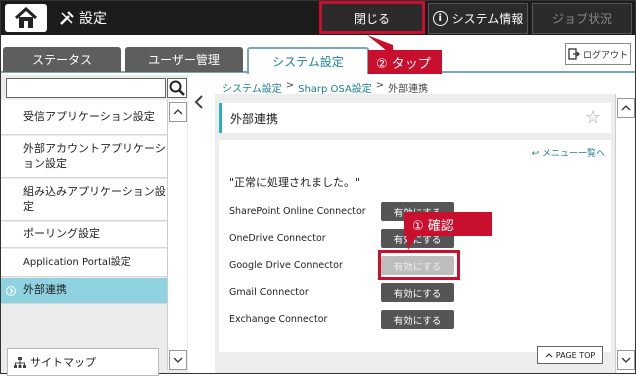 The width and height of the screenshot is (636, 376). What do you see at coordinates (184, 59) in the screenshot?
I see `tab-user-management: ユーザー管理` at bounding box center [184, 59].